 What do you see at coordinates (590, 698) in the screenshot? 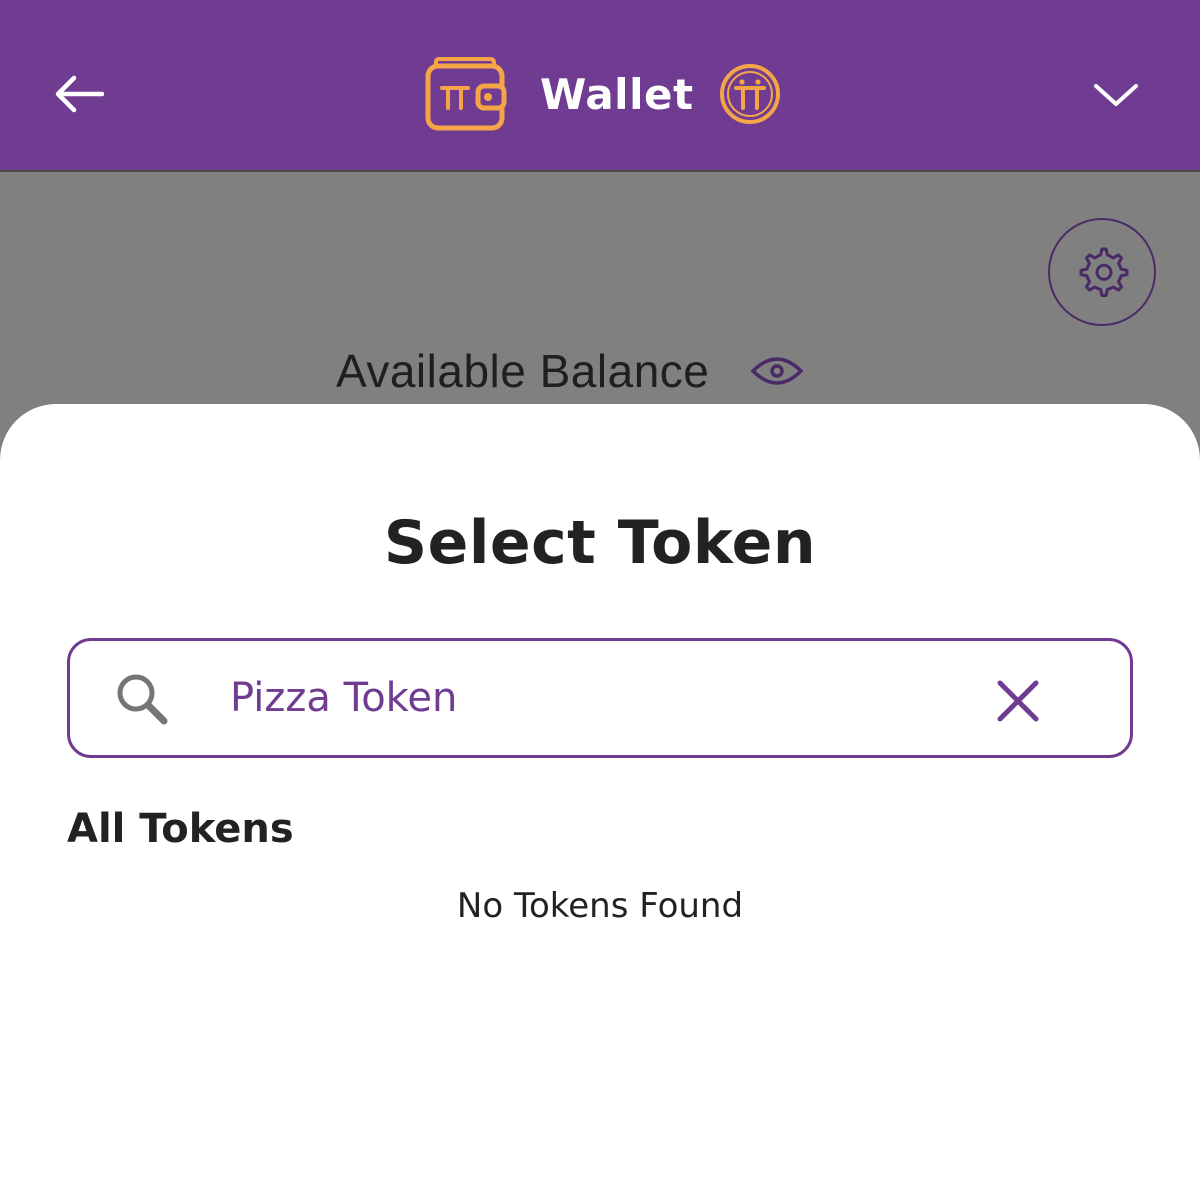
I see `token-search-input` at bounding box center [590, 698].